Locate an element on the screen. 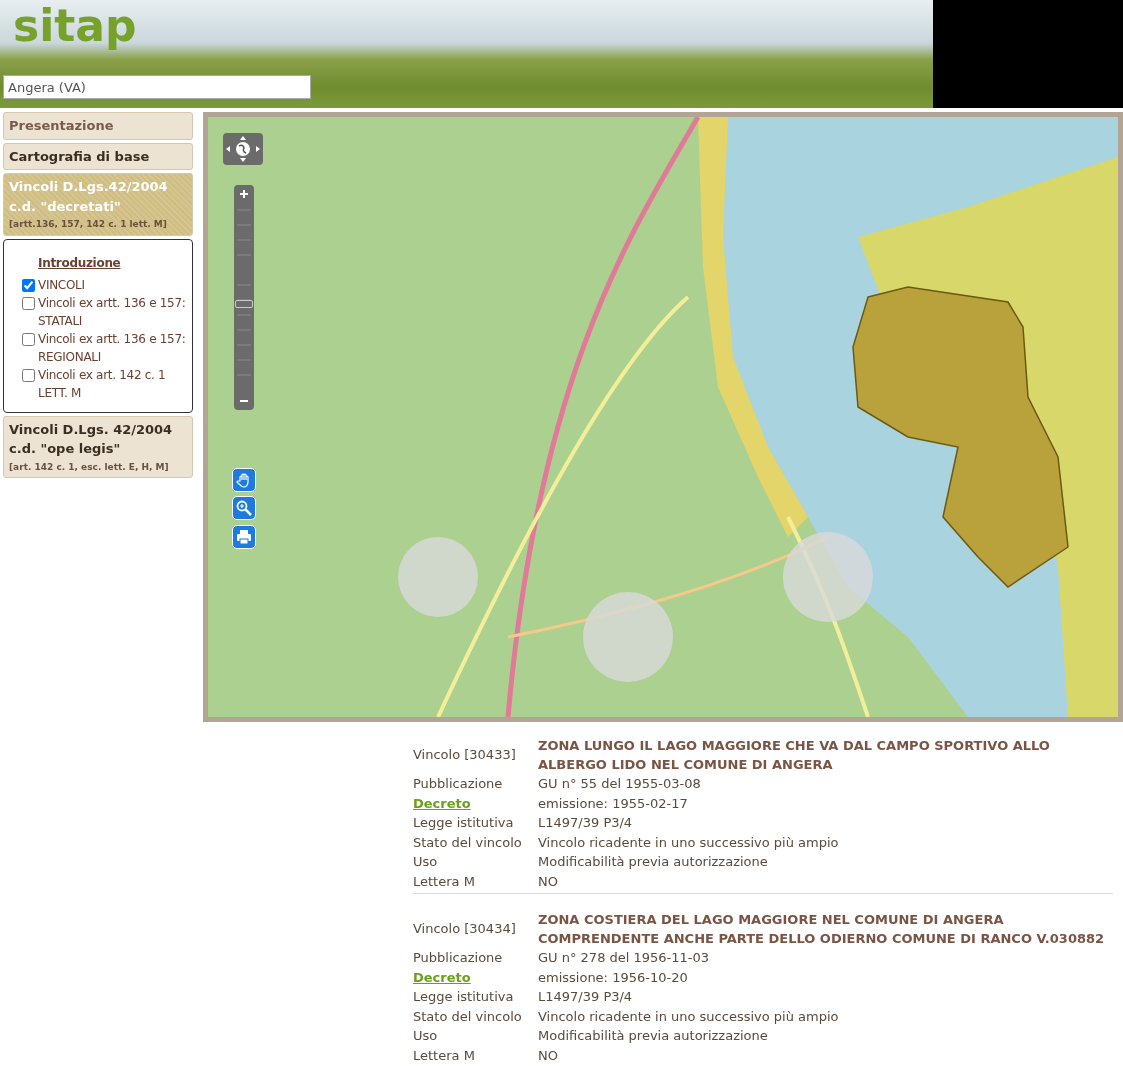 This screenshot has height=1066, width=1123. introduction-link: Introduzione is located at coordinates (79, 262).